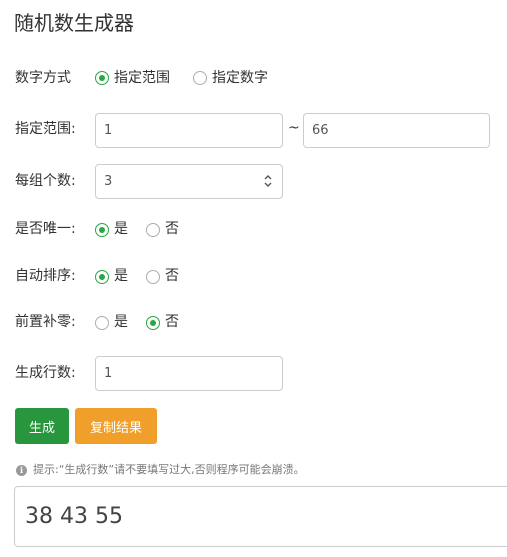 This screenshot has height=557, width=507. Describe the element at coordinates (121, 322) in the screenshot. I see `leading-zero-yes-label: 是` at that location.